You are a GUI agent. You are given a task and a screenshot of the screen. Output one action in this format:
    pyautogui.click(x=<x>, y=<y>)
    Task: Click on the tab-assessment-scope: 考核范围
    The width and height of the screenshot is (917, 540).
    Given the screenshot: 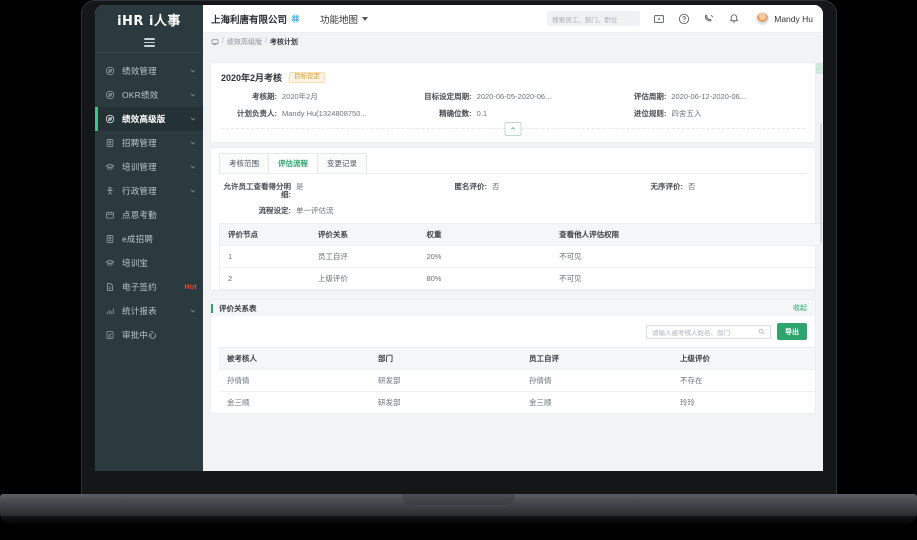 What is the action you would take?
    pyautogui.click(x=244, y=162)
    